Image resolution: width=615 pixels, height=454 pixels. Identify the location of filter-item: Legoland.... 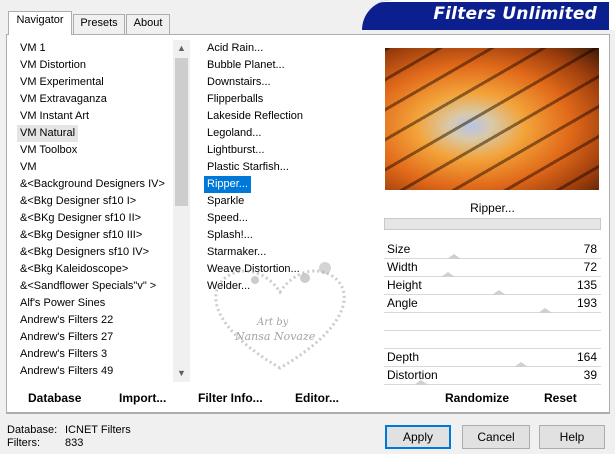
(290, 133).